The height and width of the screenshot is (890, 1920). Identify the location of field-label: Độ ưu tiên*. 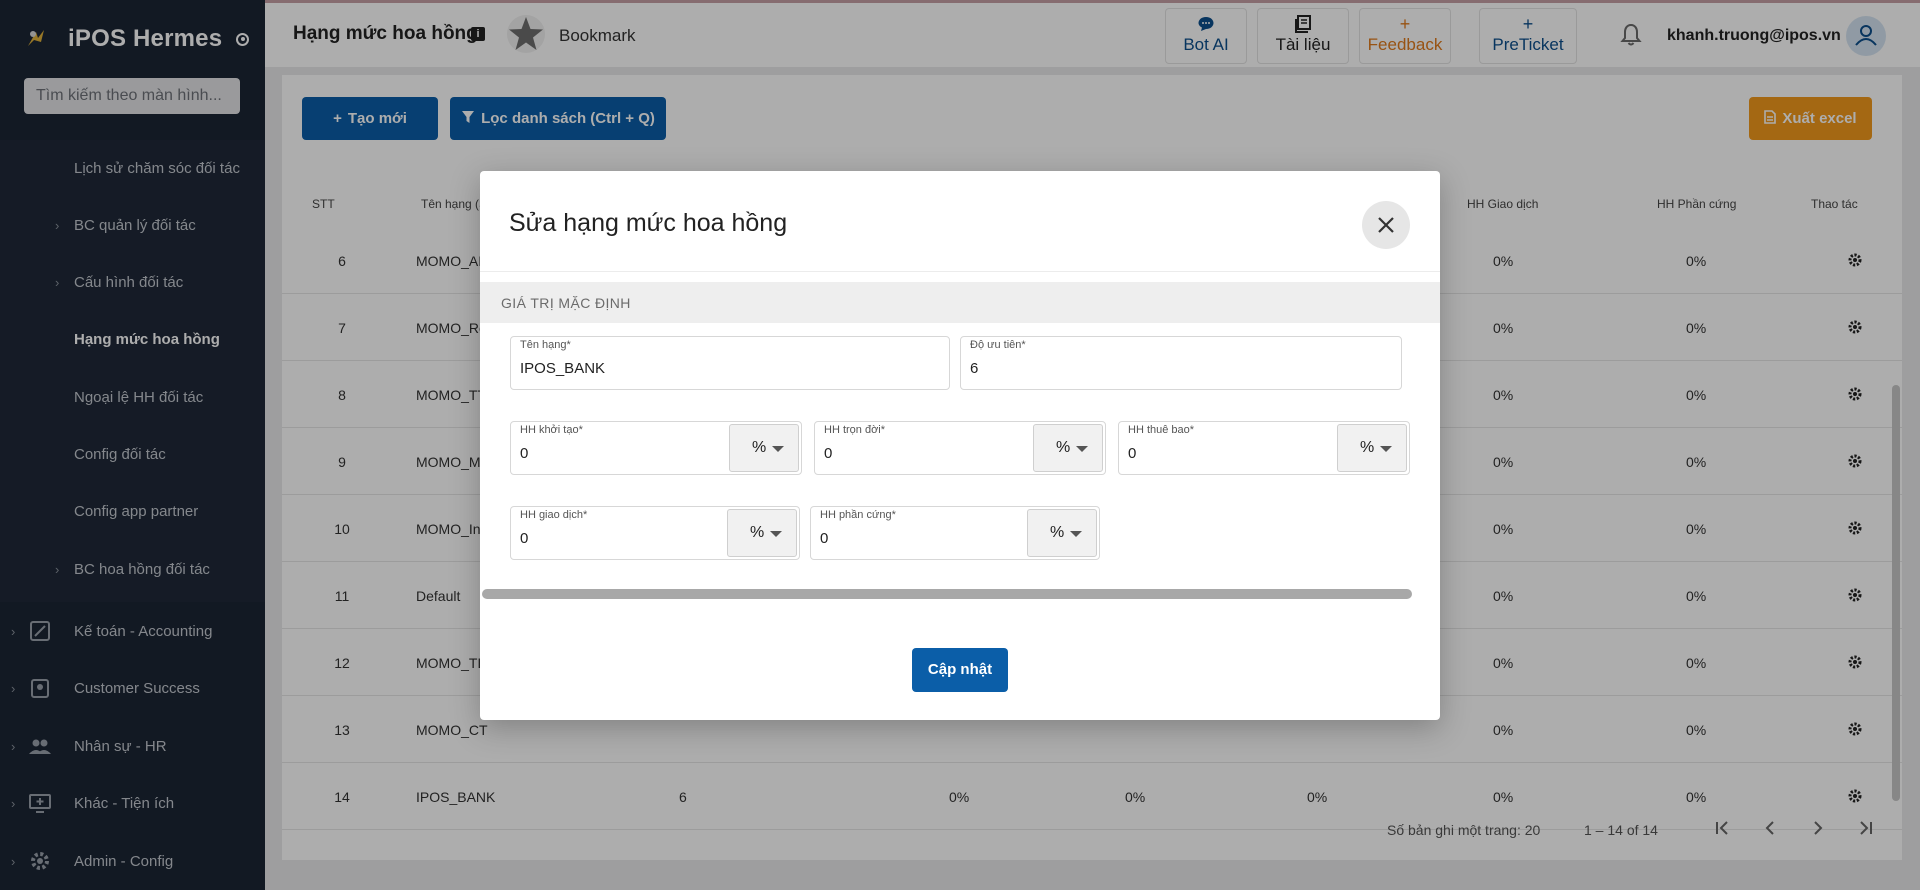
(998, 345).